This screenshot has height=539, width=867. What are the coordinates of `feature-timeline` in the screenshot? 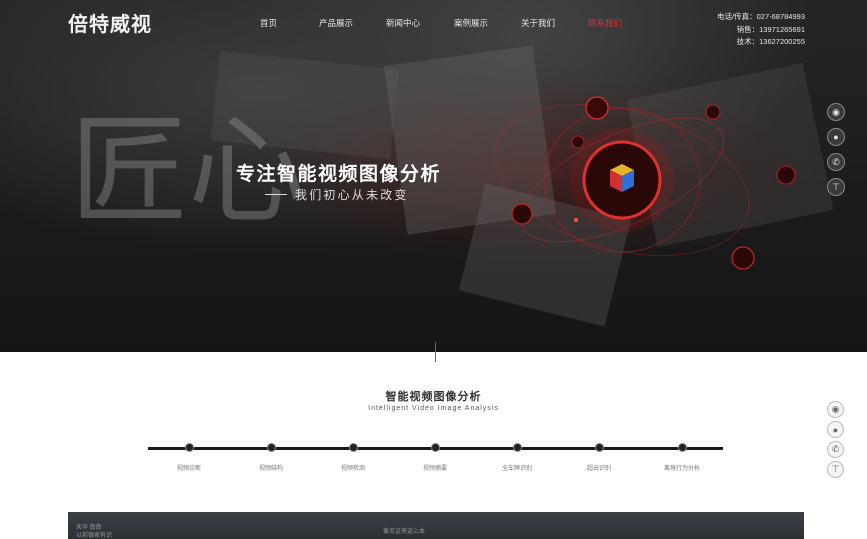 It's located at (435, 447).